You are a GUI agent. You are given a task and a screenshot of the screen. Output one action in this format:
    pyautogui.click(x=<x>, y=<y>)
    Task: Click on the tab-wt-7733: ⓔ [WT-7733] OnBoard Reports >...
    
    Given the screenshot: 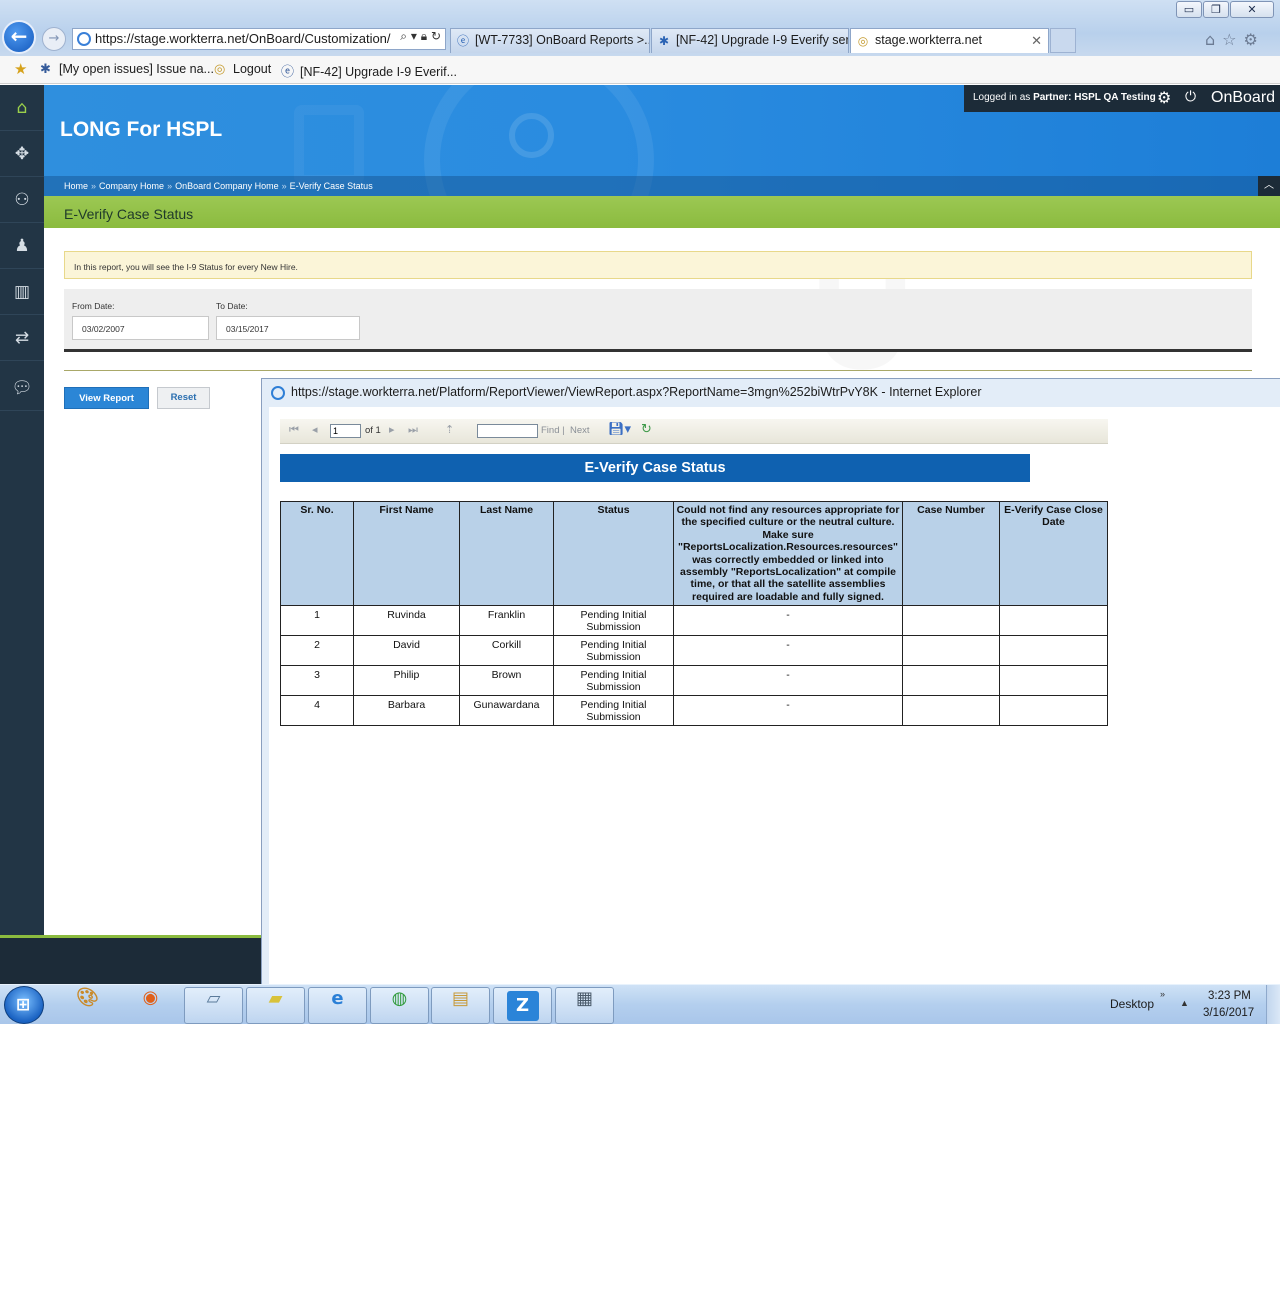 What is the action you would take?
    pyautogui.click(x=550, y=40)
    